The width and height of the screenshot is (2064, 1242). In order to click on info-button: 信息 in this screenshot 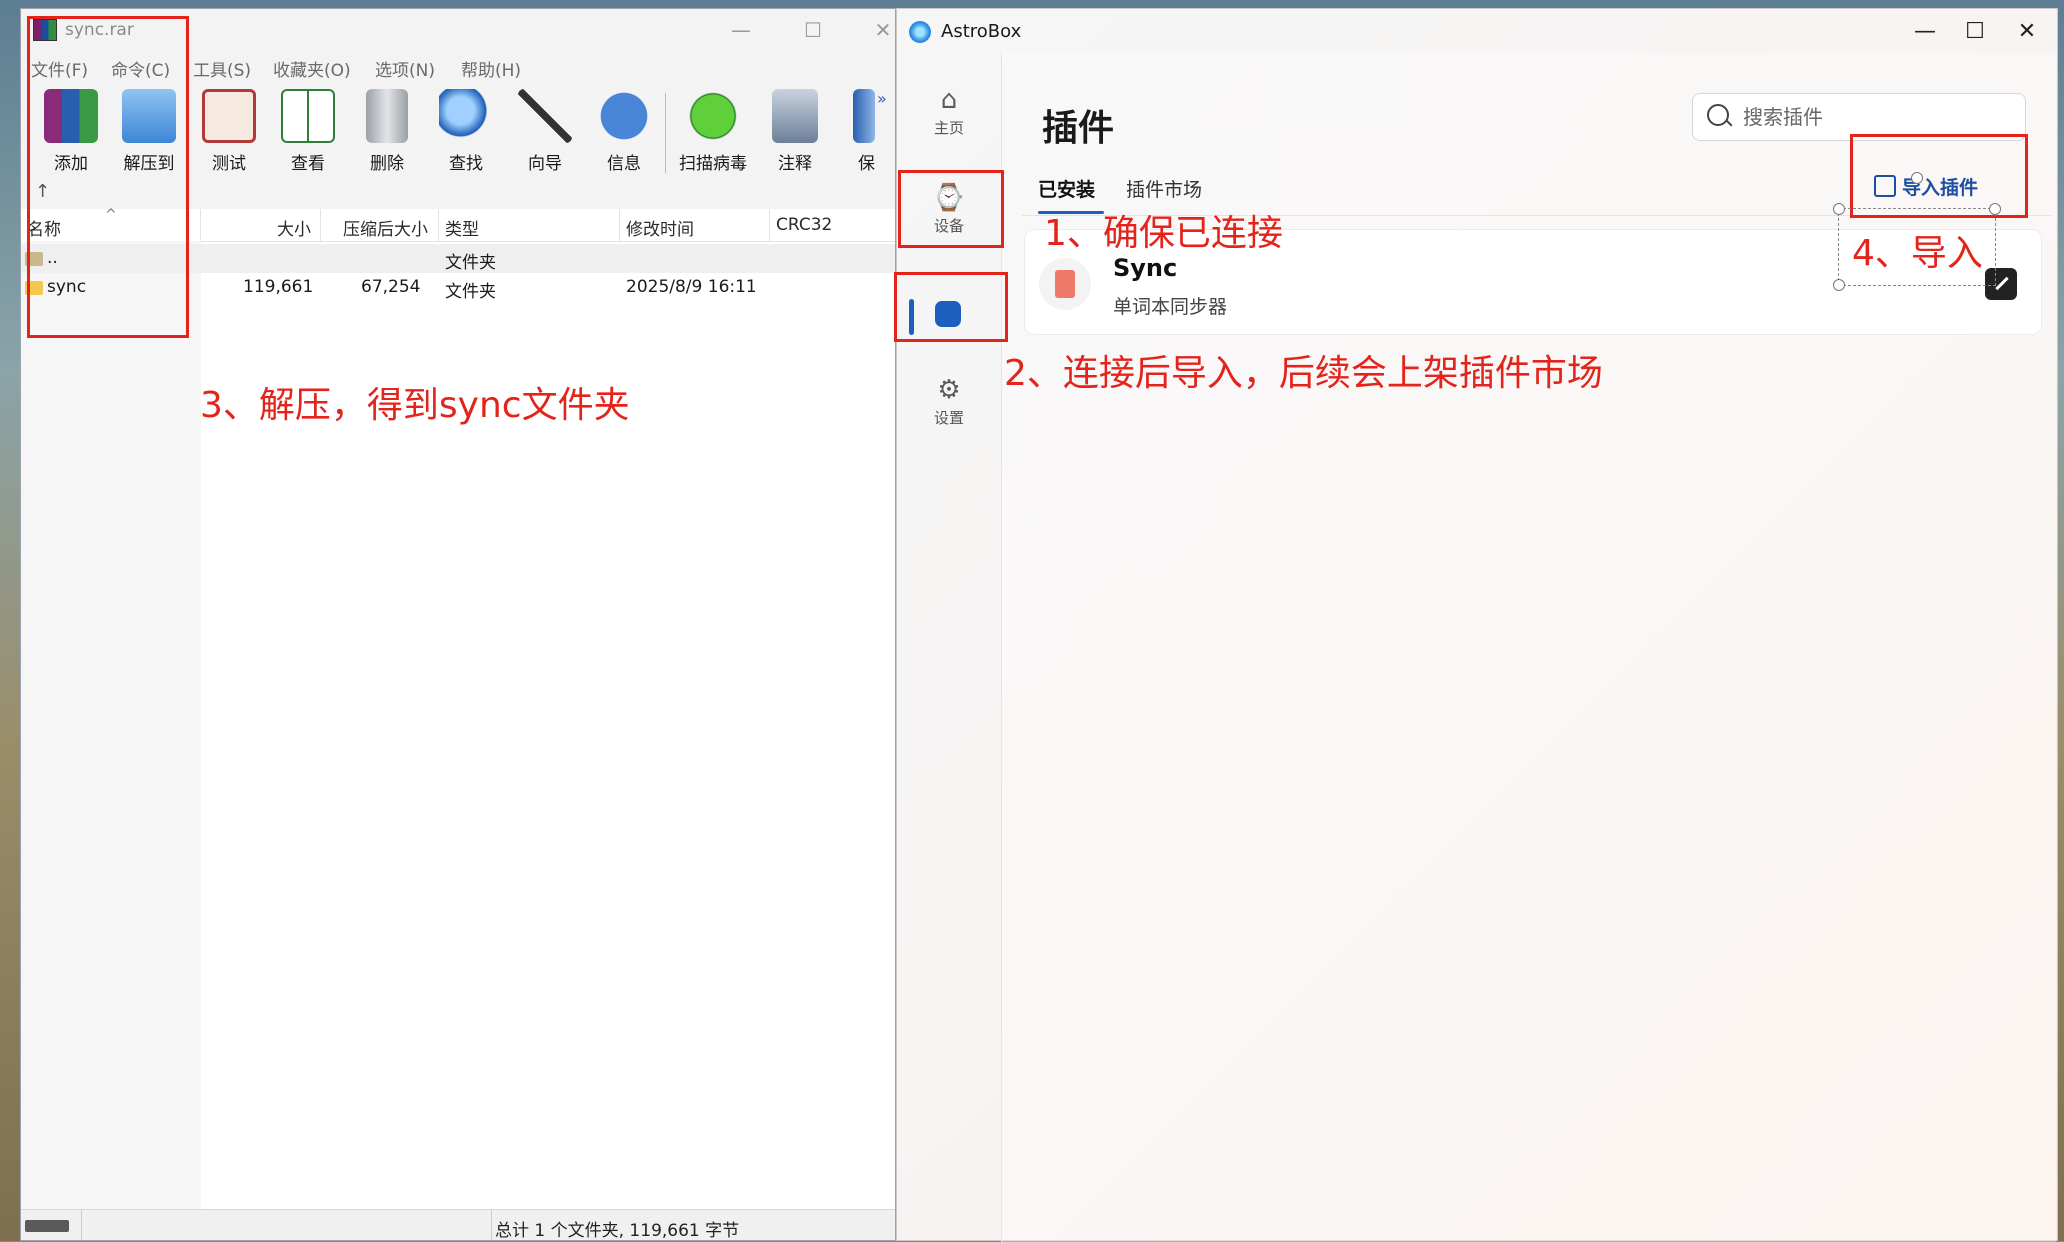, I will do `click(624, 137)`.